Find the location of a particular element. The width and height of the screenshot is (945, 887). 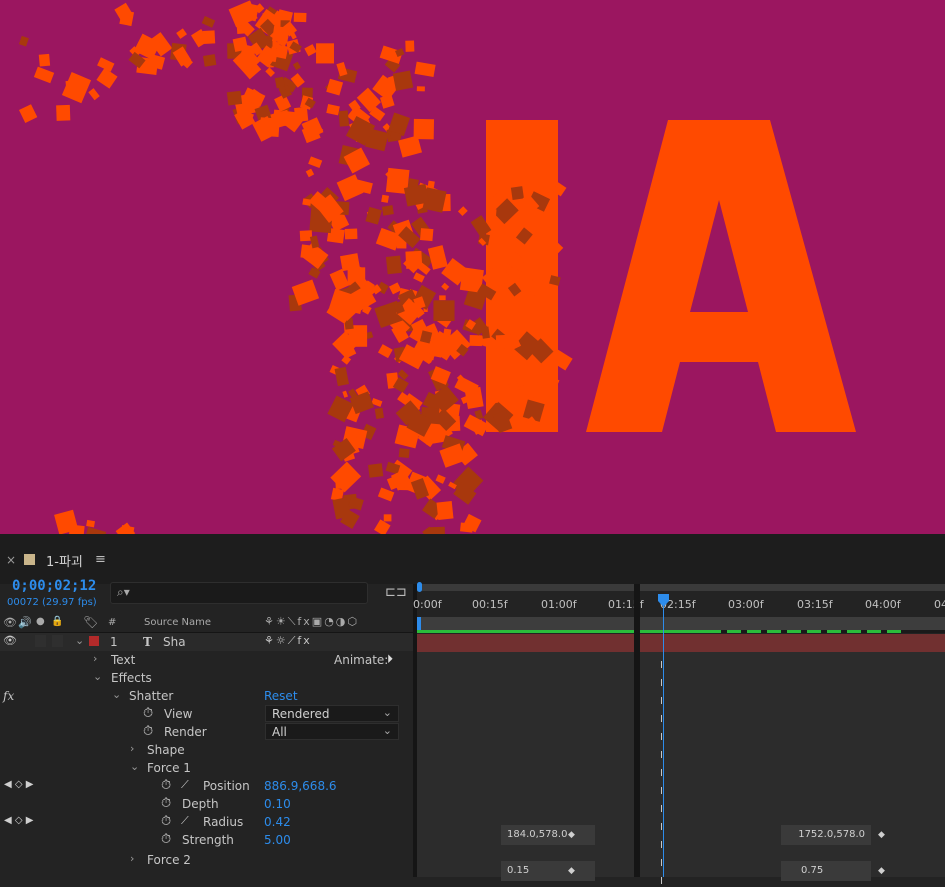

property-render-row: ⏱ Render All ⌄ is located at coordinates (207, 732).